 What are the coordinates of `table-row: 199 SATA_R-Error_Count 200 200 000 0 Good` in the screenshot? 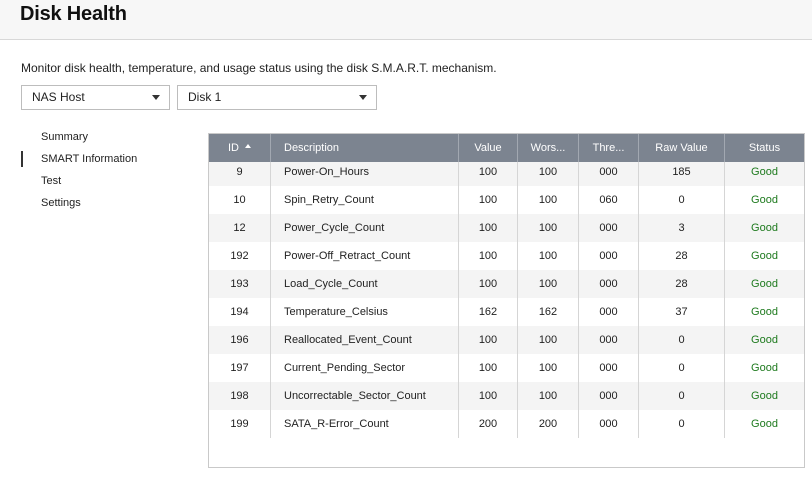 It's located at (506, 424).